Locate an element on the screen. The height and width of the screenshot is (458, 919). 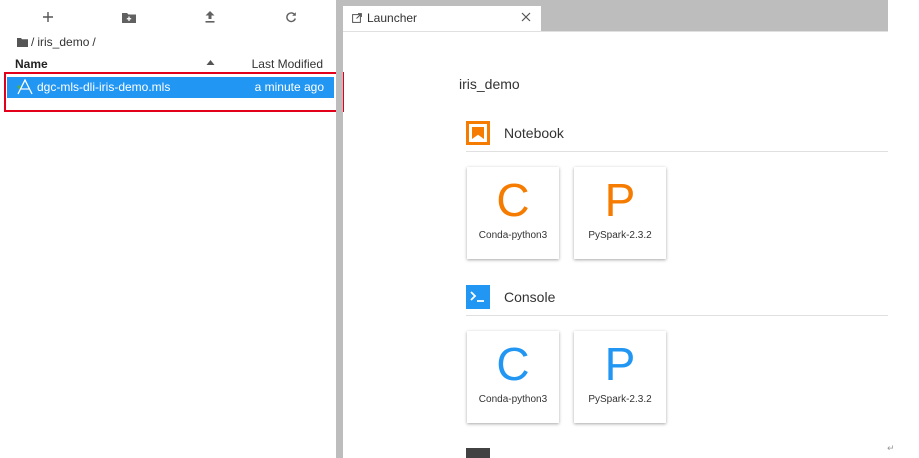
upload-icon is located at coordinates (210, 17).